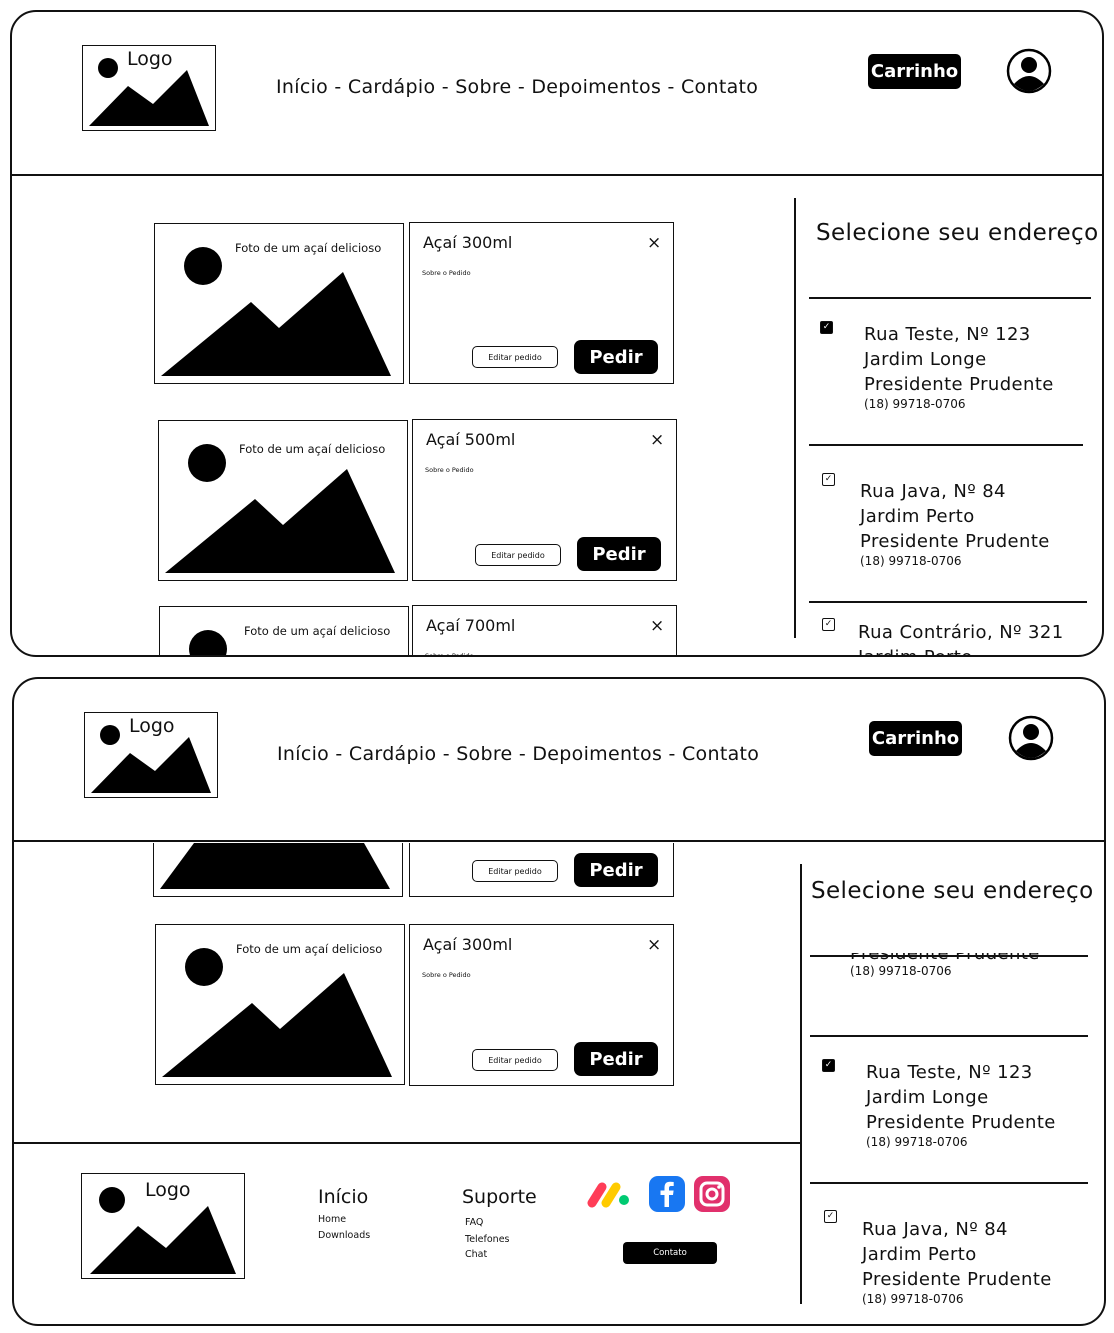  What do you see at coordinates (499, 1197) in the screenshot?
I see `footer-suporte-title: Suporte` at bounding box center [499, 1197].